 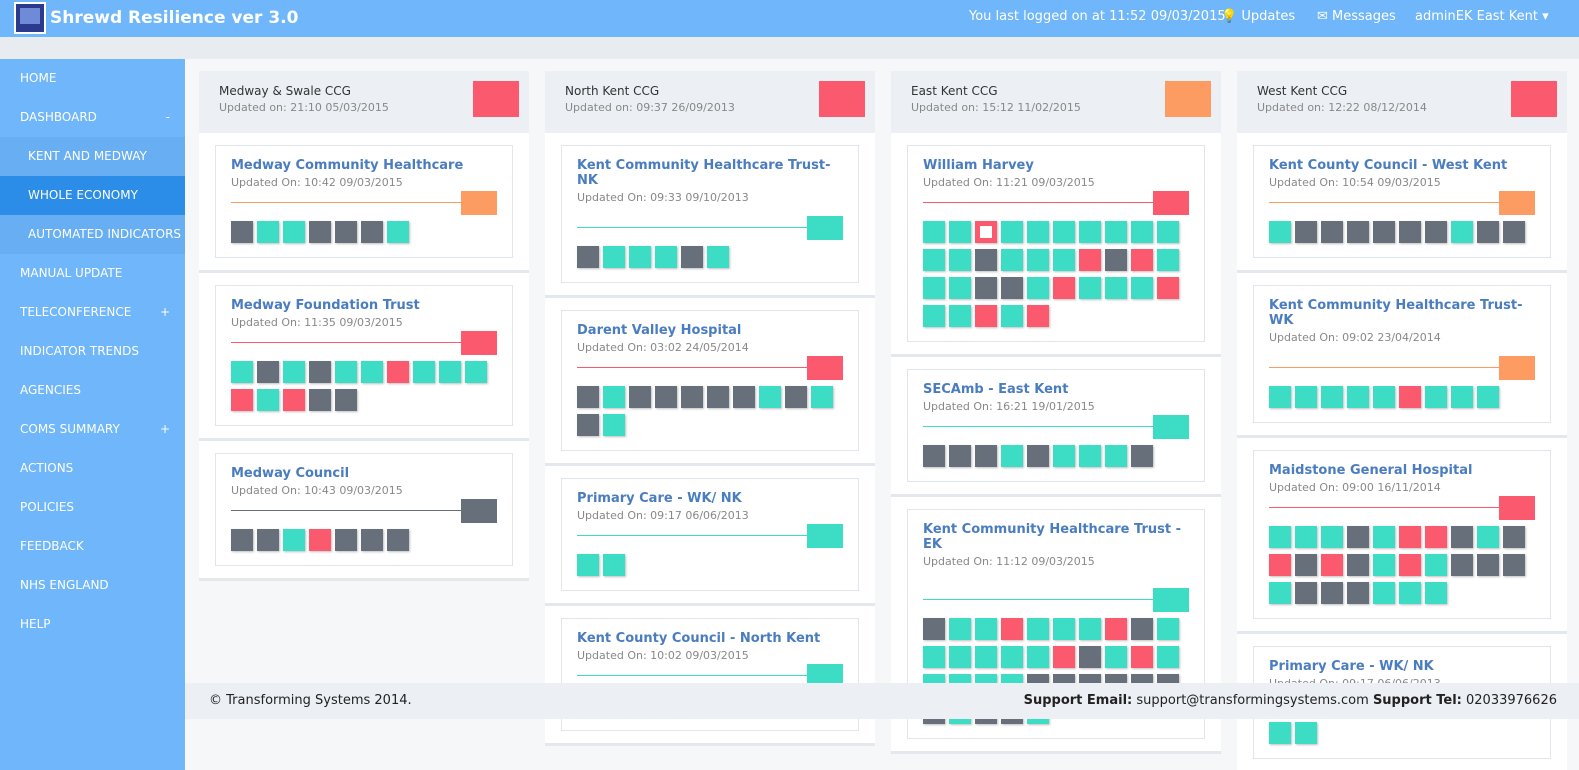 What do you see at coordinates (92, 234) in the screenshot?
I see `sidebar-item-automated-indicators: AUTOMATED INDICATORS` at bounding box center [92, 234].